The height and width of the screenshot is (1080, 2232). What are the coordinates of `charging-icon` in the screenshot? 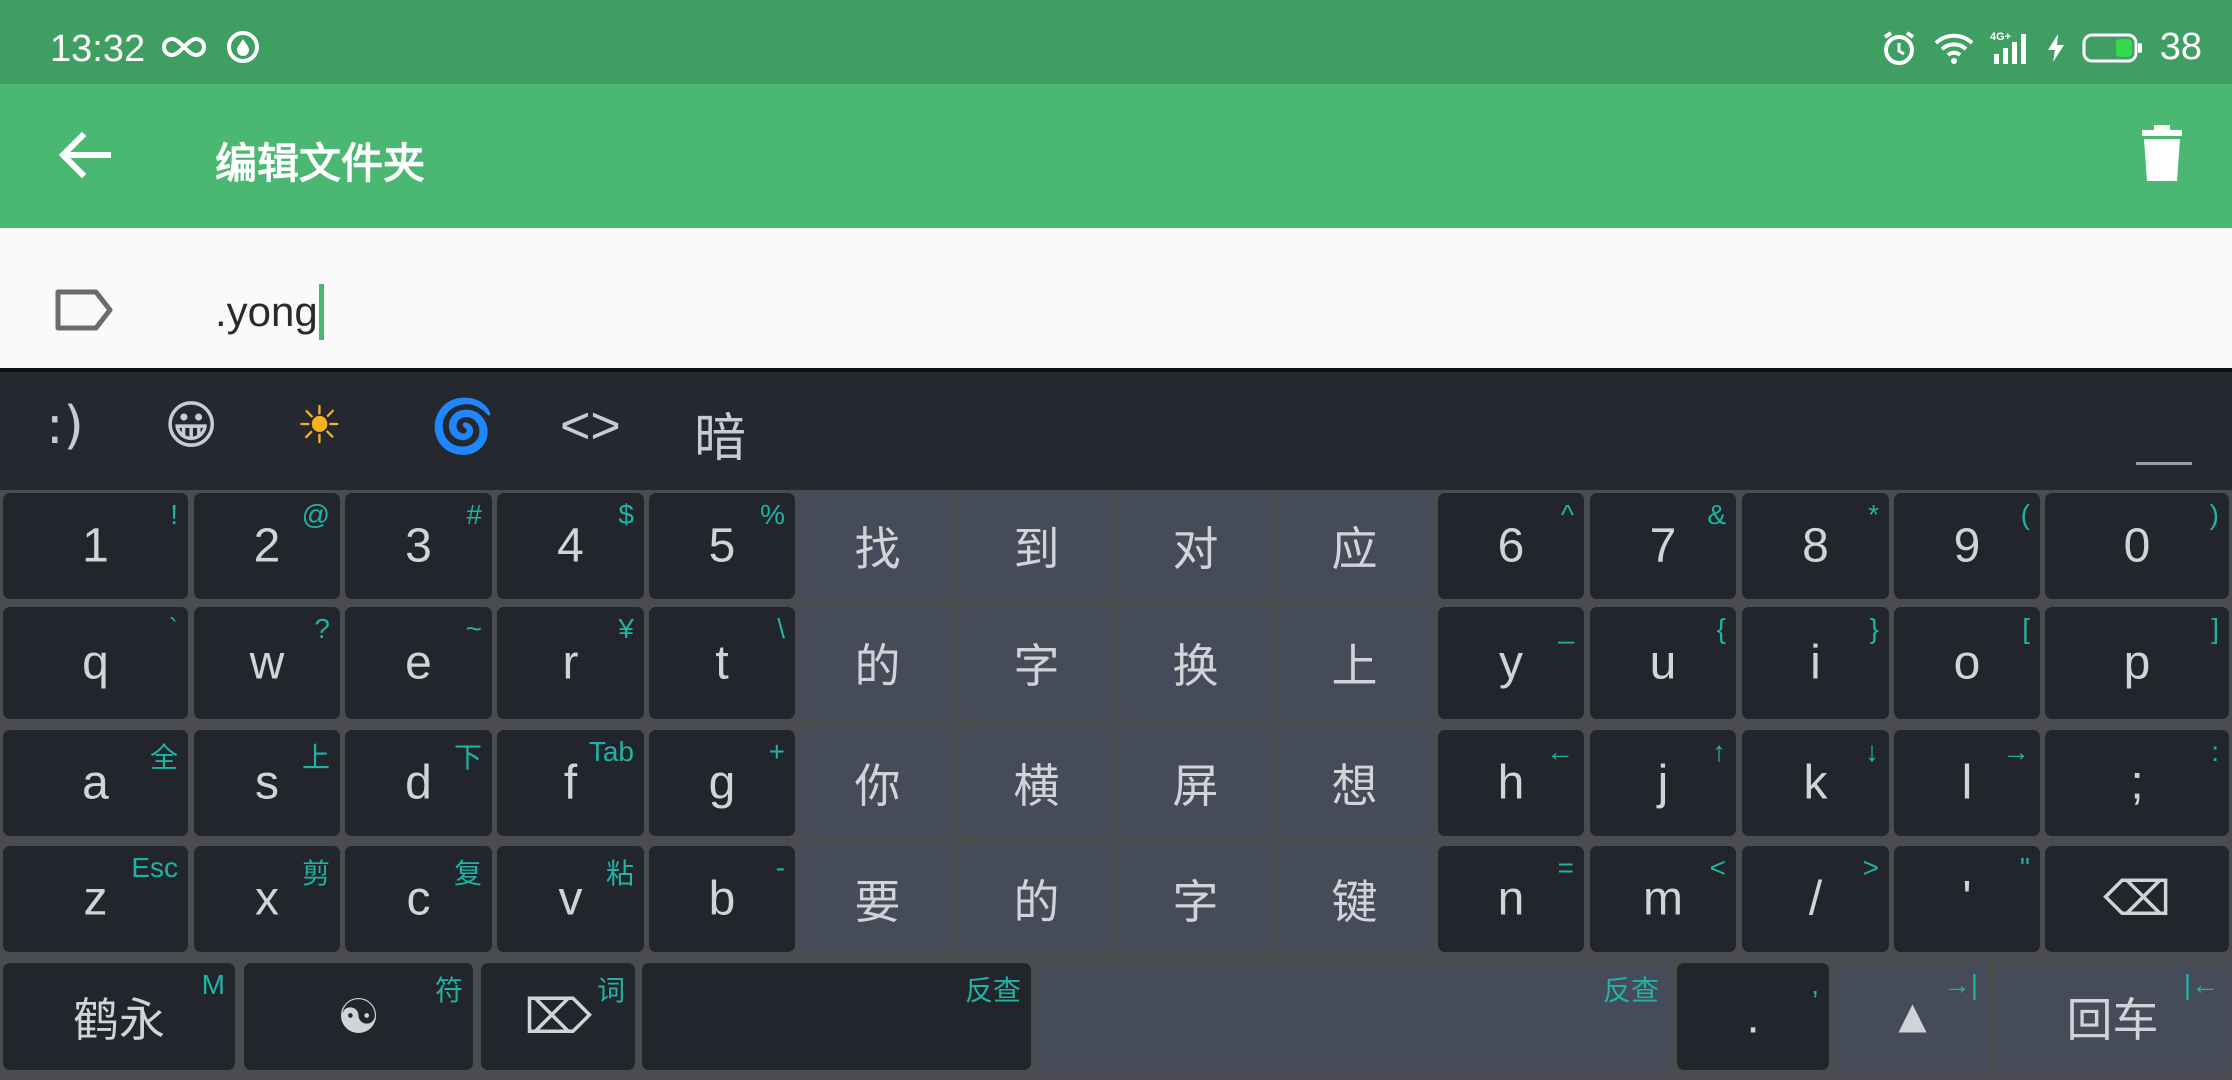 It's located at (2055, 47).